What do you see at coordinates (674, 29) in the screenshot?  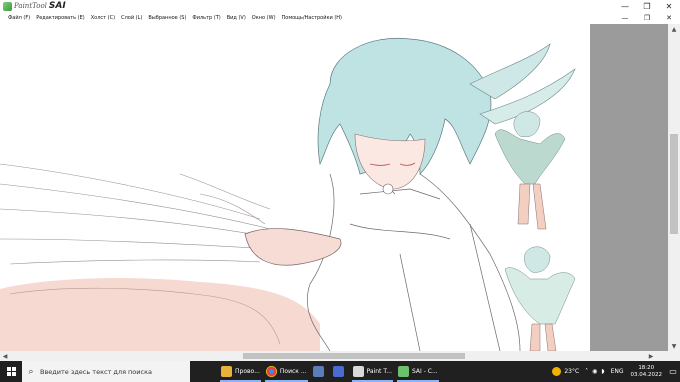 I see `scroll-up-icon: ▲` at bounding box center [674, 29].